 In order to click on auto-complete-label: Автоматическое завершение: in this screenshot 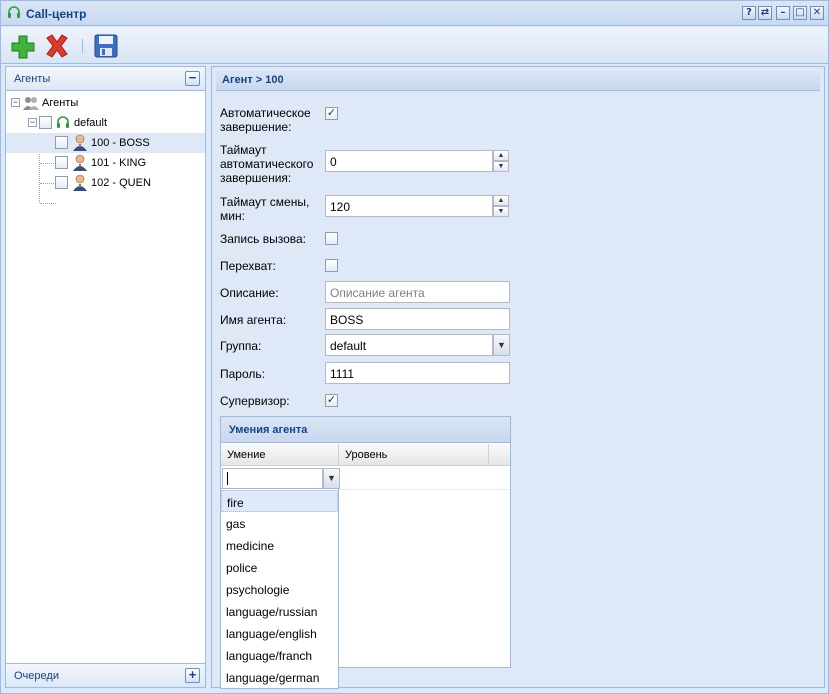, I will do `click(265, 120)`.